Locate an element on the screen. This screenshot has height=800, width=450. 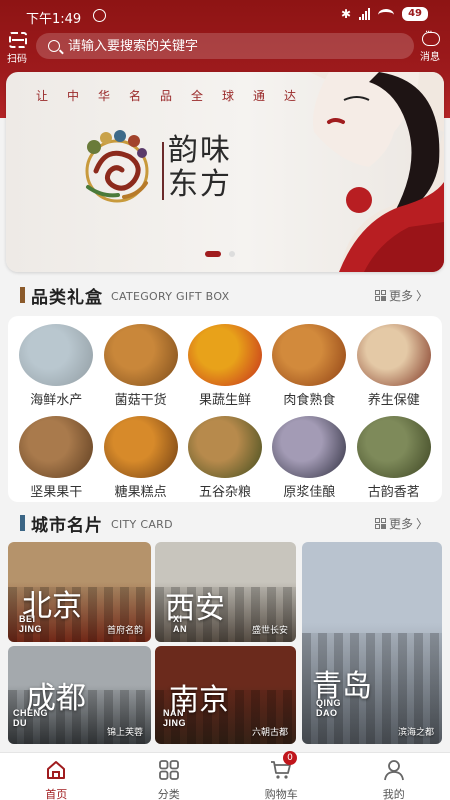
city-card: 成都 CHENG DU 锦上芙蓉 is located at coordinates (79, 695).